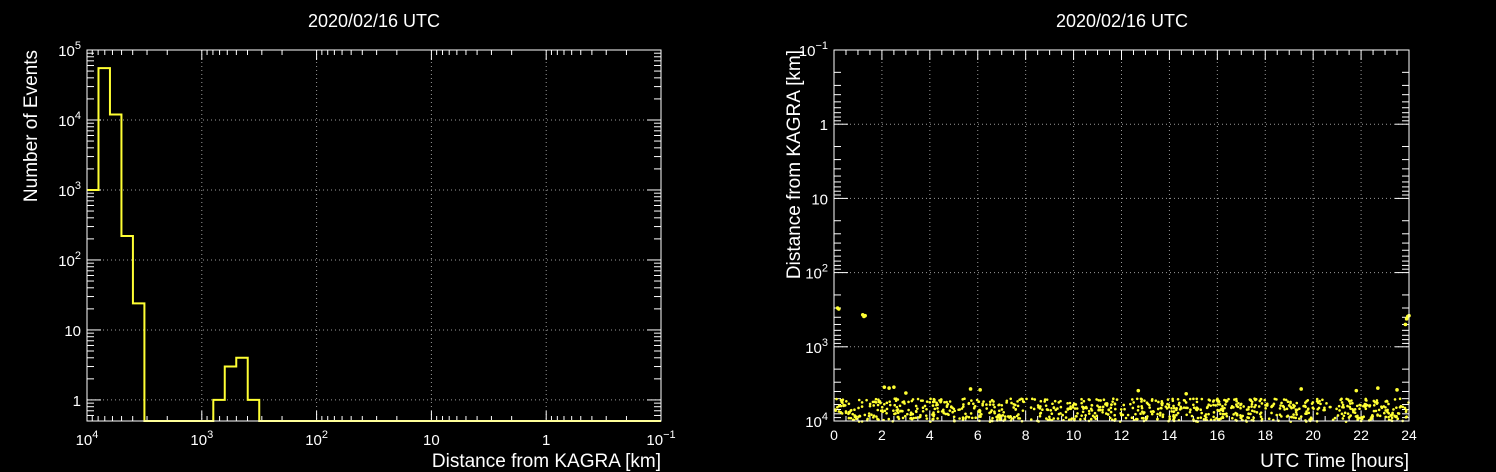 The image size is (1496, 472). Describe the element at coordinates (431, 440) in the screenshot. I see `histogram-x-tick-label: 10` at that location.